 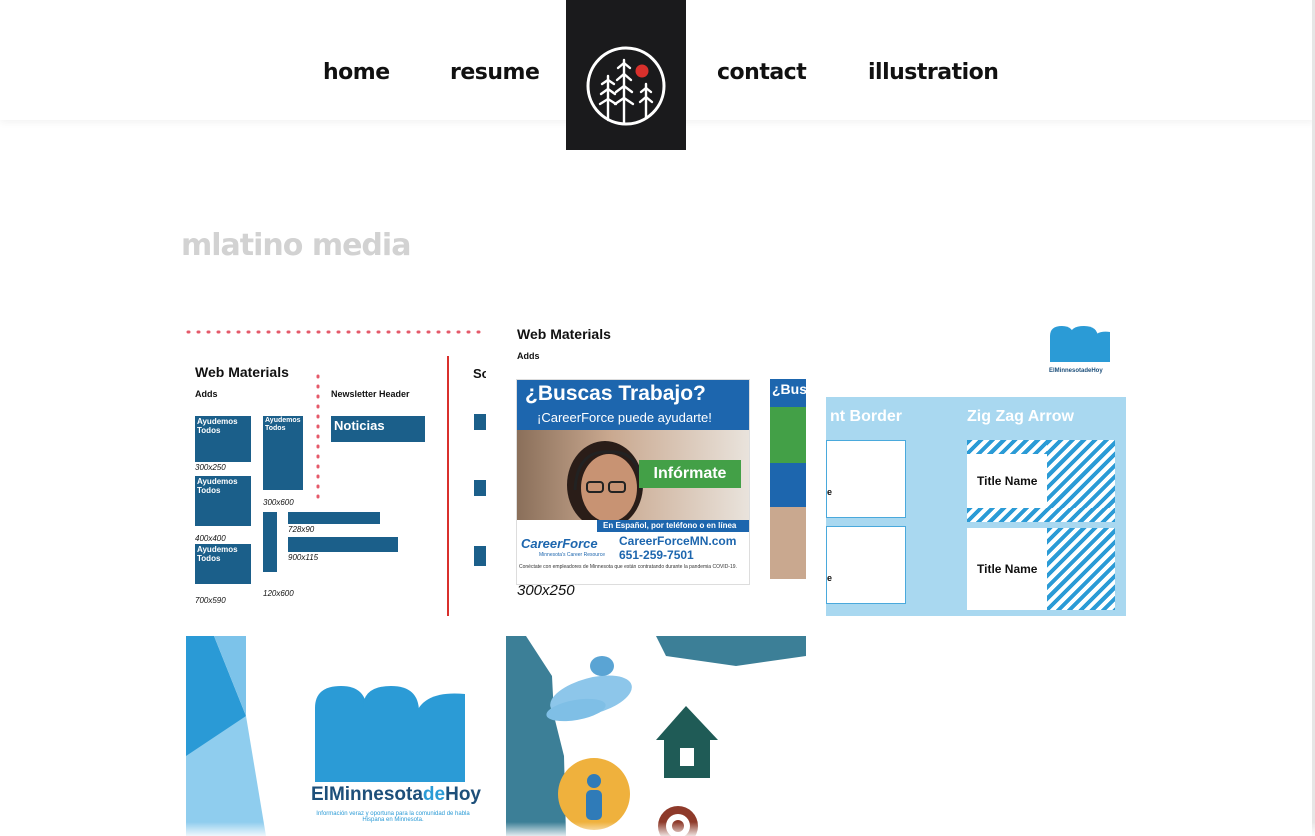 What do you see at coordinates (678, 541) in the screenshot?
I see `ad-url: CareerForceMN.com` at bounding box center [678, 541].